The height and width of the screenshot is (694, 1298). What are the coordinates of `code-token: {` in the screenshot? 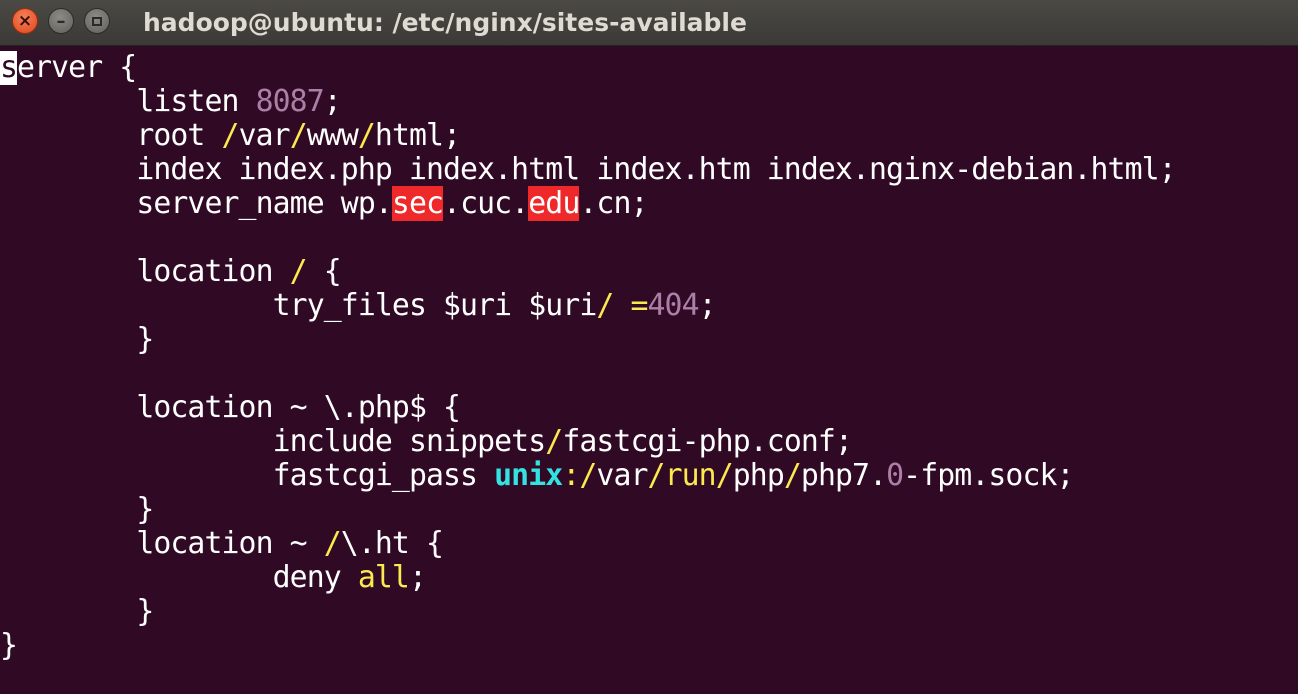 It's located at (324, 271).